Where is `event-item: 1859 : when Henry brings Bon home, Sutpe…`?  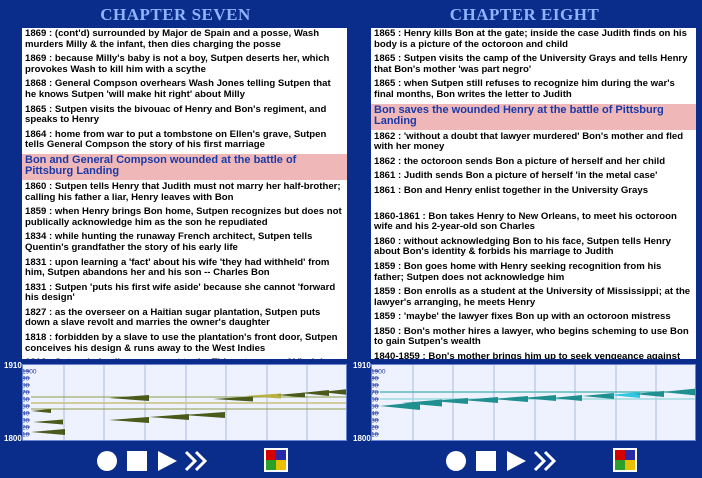
event-item: 1859 : when Henry brings Bon home, Sutpe… is located at coordinates (184, 218).